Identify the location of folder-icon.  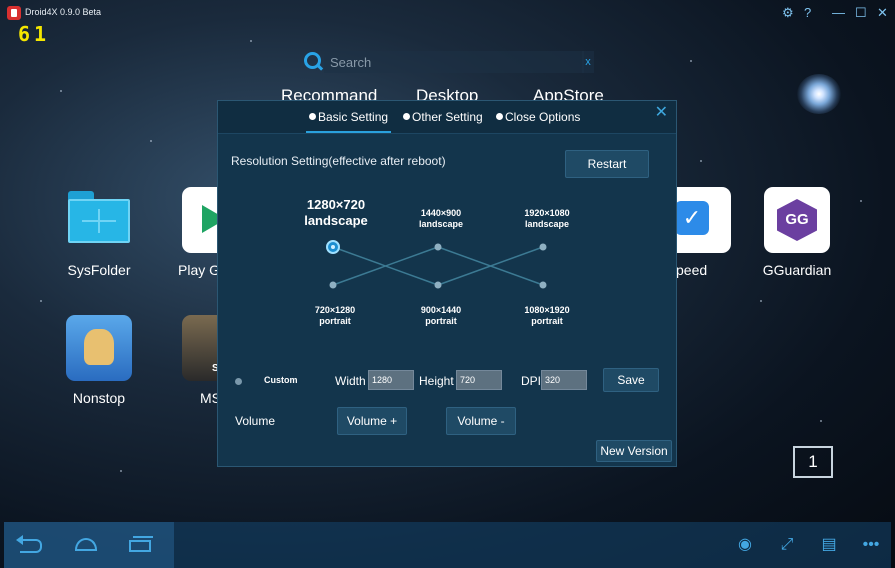
(99, 220).